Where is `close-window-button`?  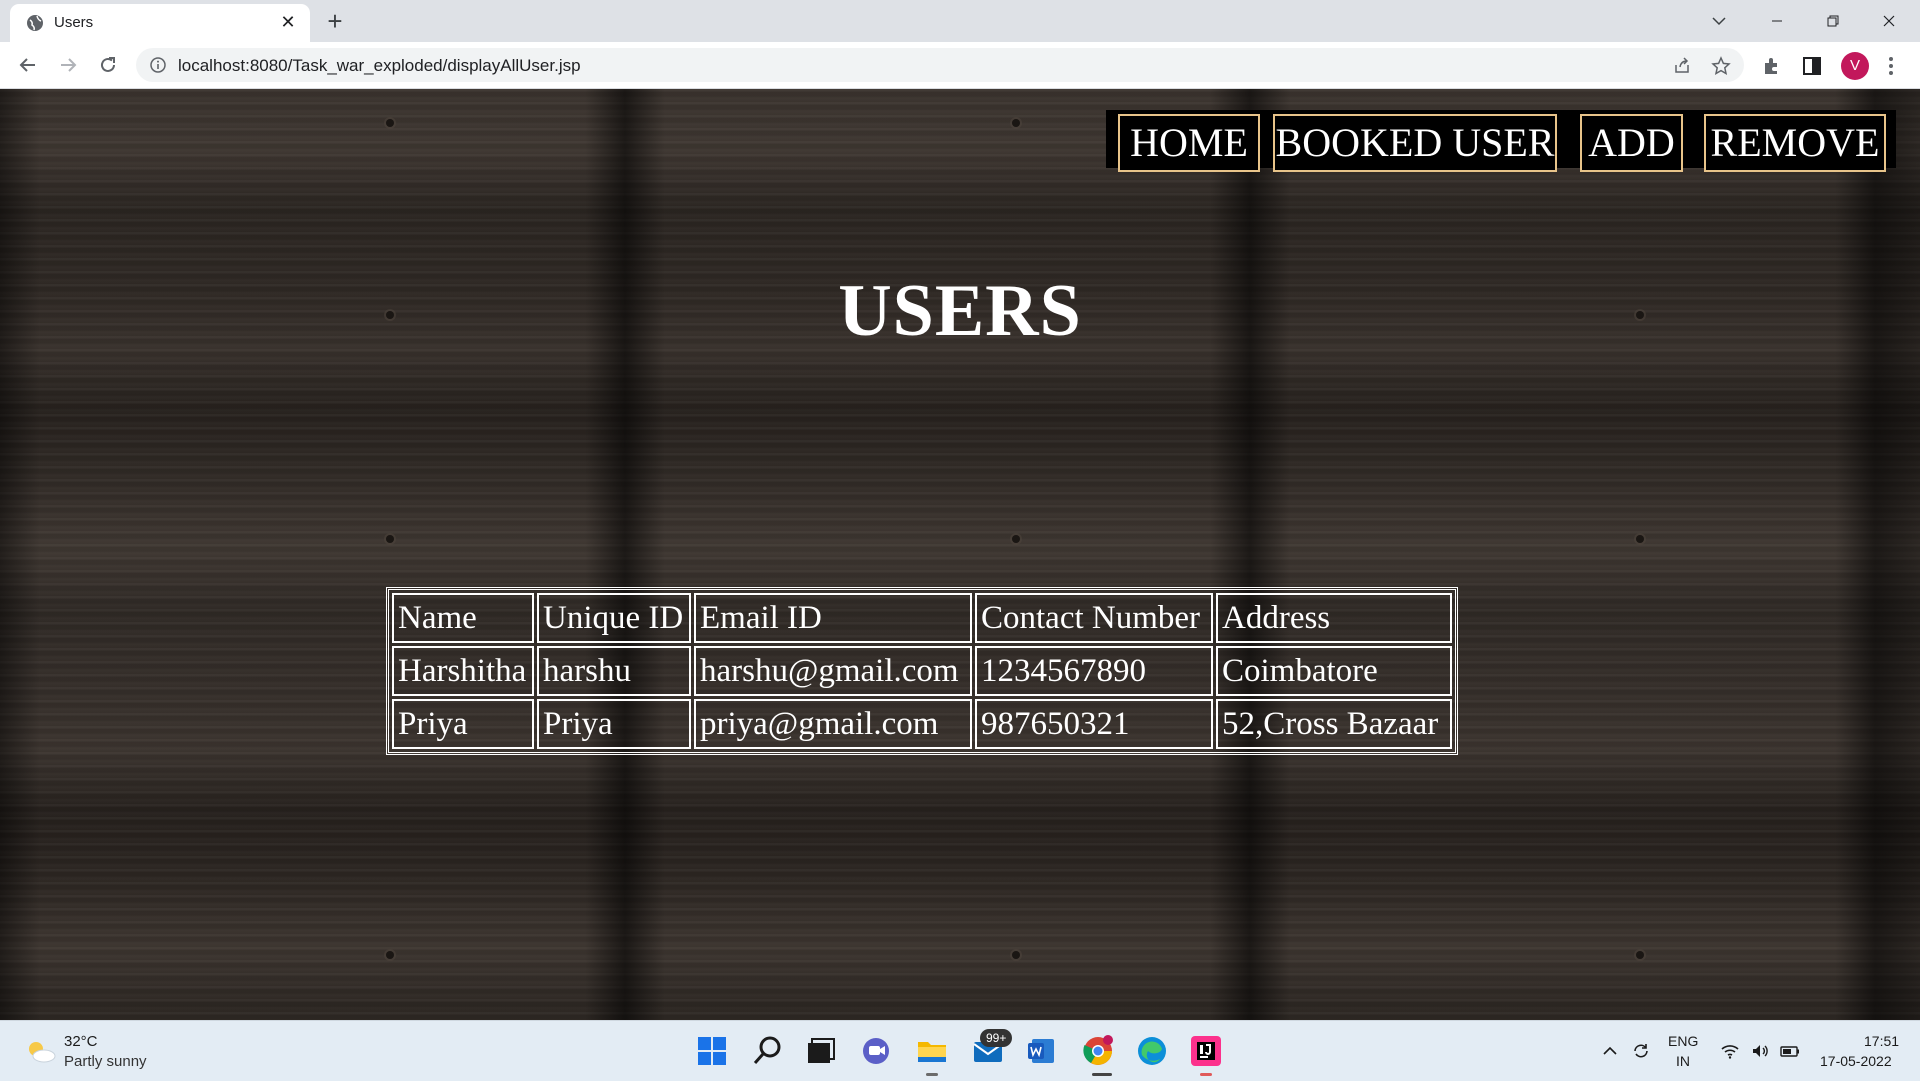
close-window-button is located at coordinates (1889, 21).